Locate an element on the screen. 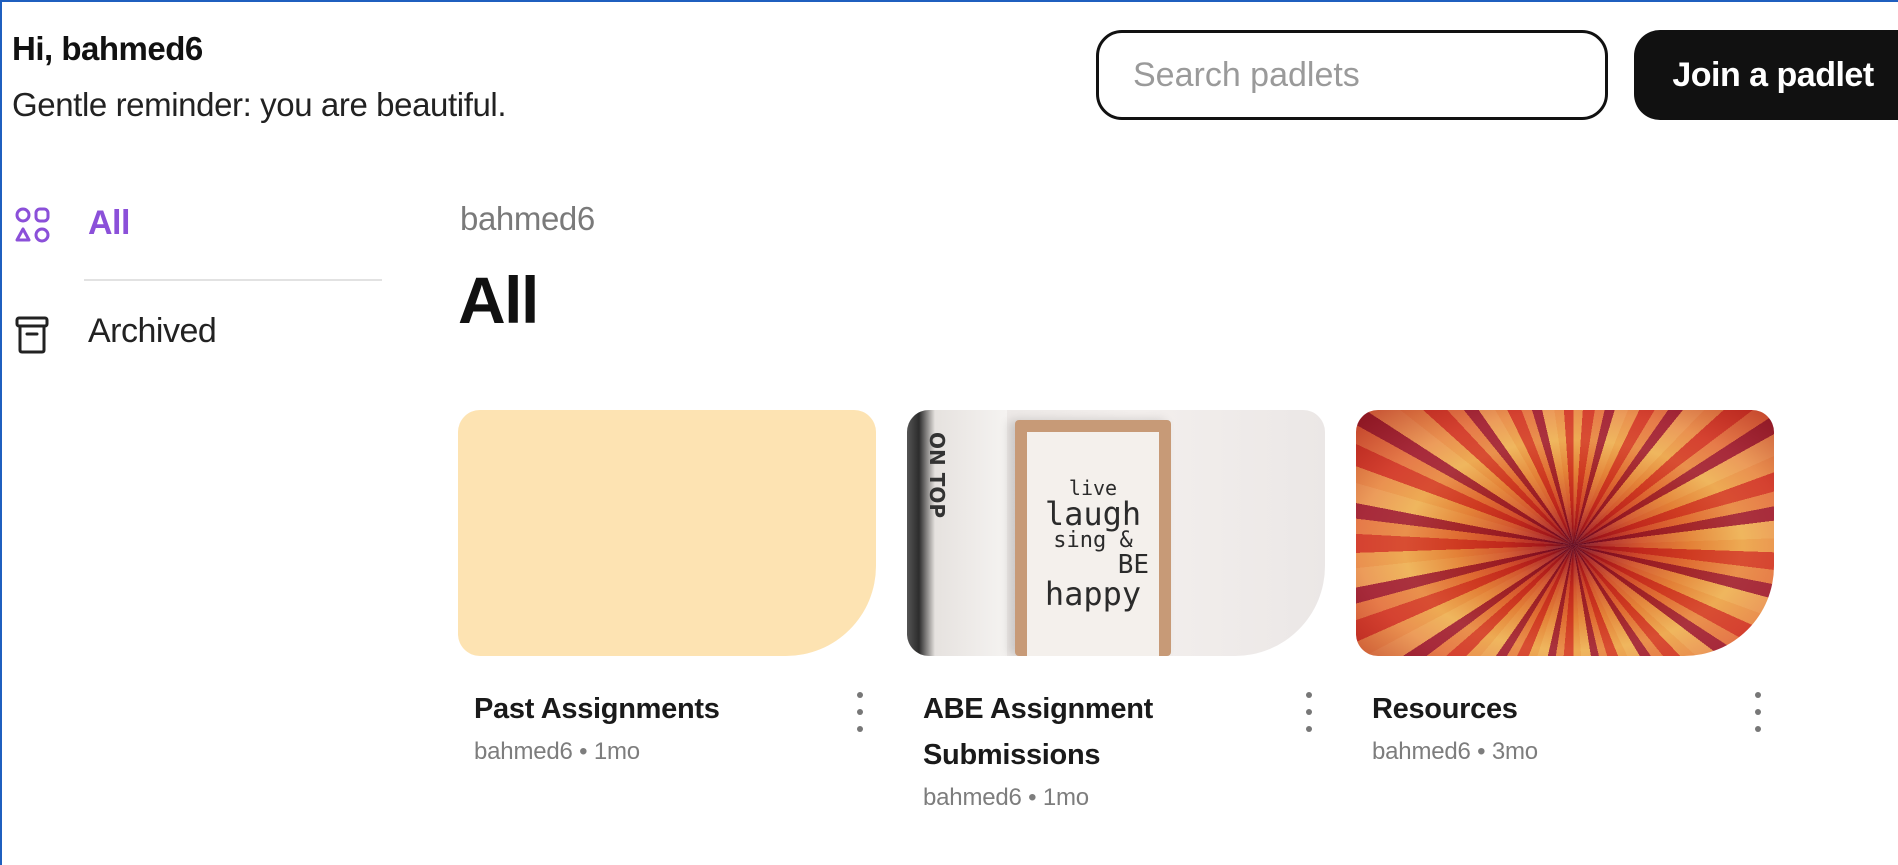 The height and width of the screenshot is (865, 1898). book-spine-text: ON TOP is located at coordinates (937, 475).